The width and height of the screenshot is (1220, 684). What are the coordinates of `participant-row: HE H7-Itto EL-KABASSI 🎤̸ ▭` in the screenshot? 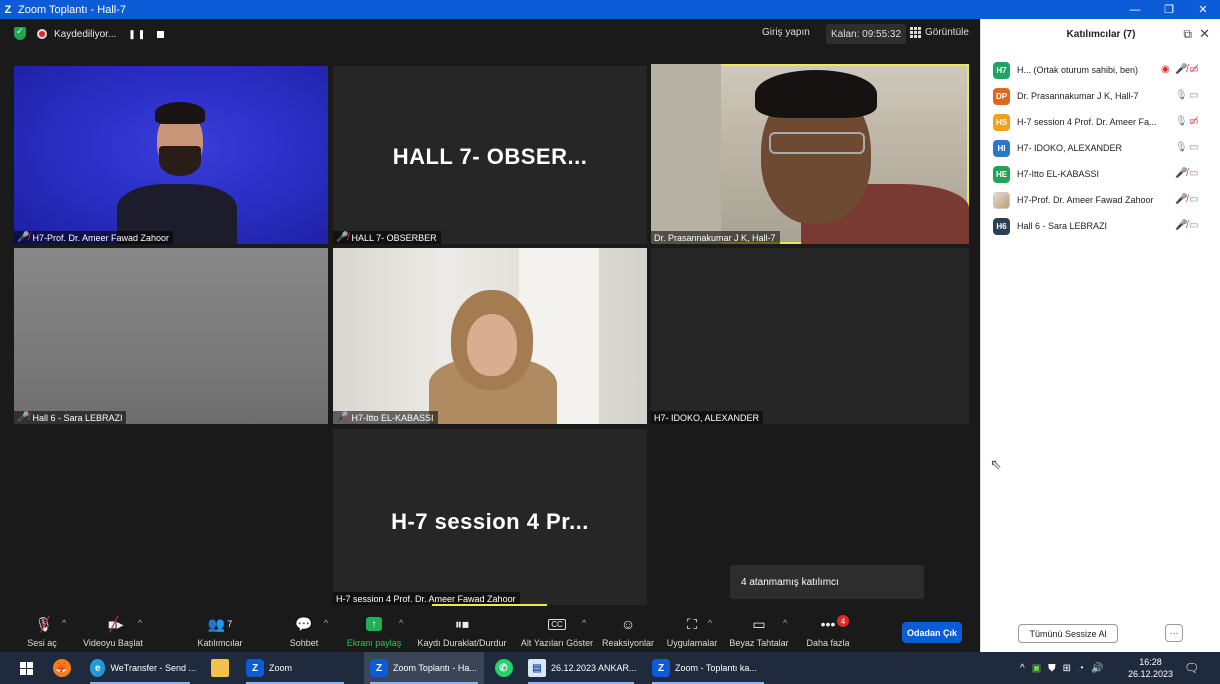 It's located at (1100, 174).